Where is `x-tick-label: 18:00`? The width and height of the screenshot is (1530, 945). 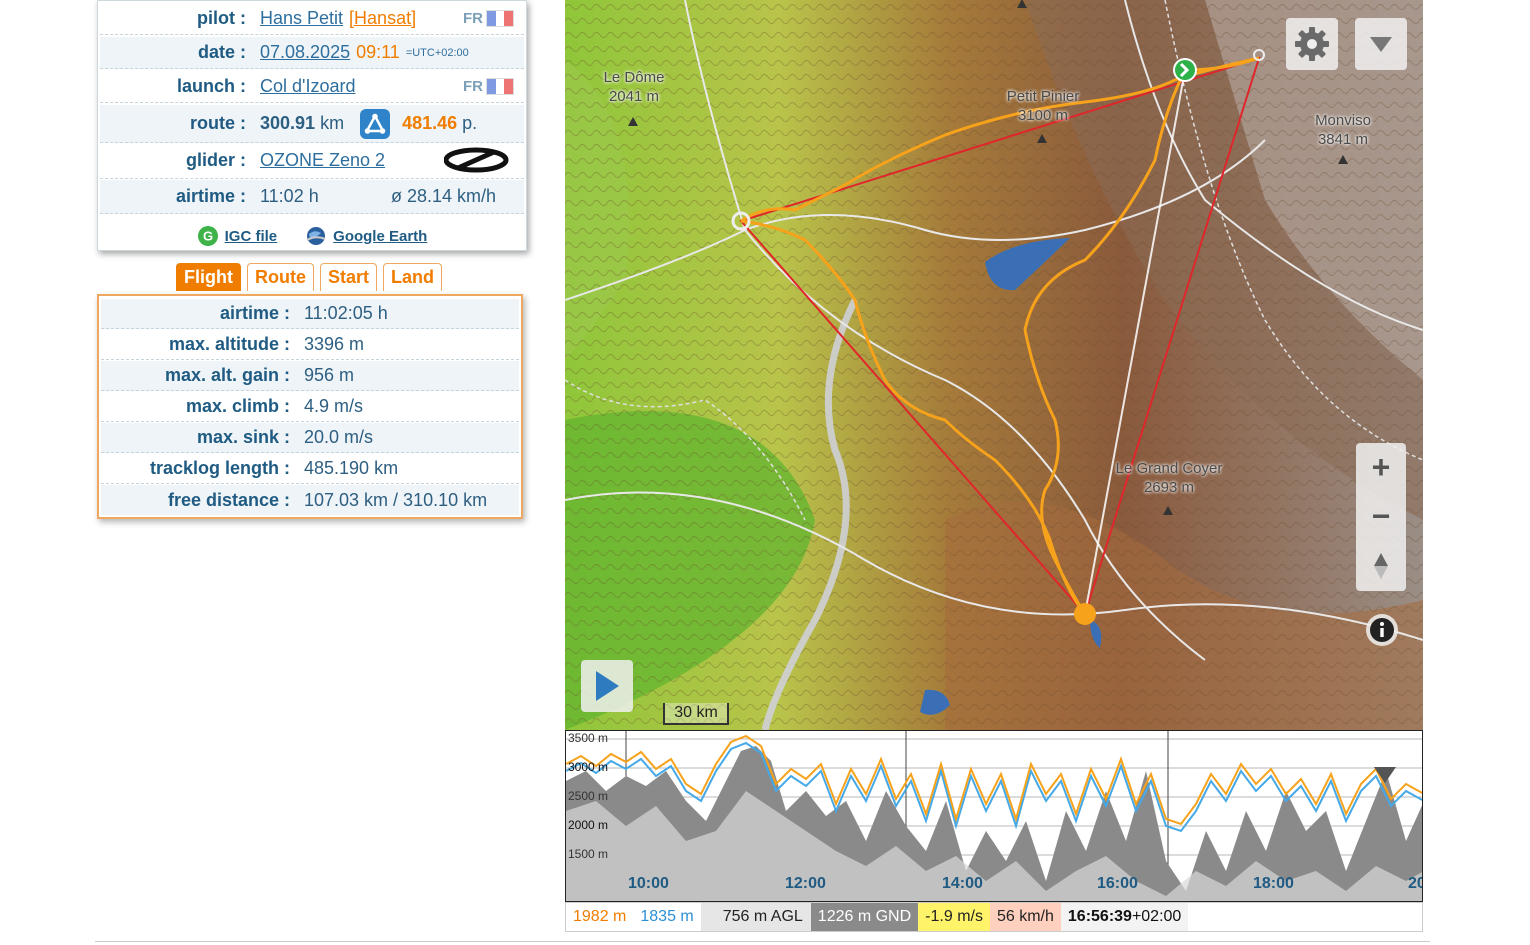 x-tick-label: 18:00 is located at coordinates (1273, 883).